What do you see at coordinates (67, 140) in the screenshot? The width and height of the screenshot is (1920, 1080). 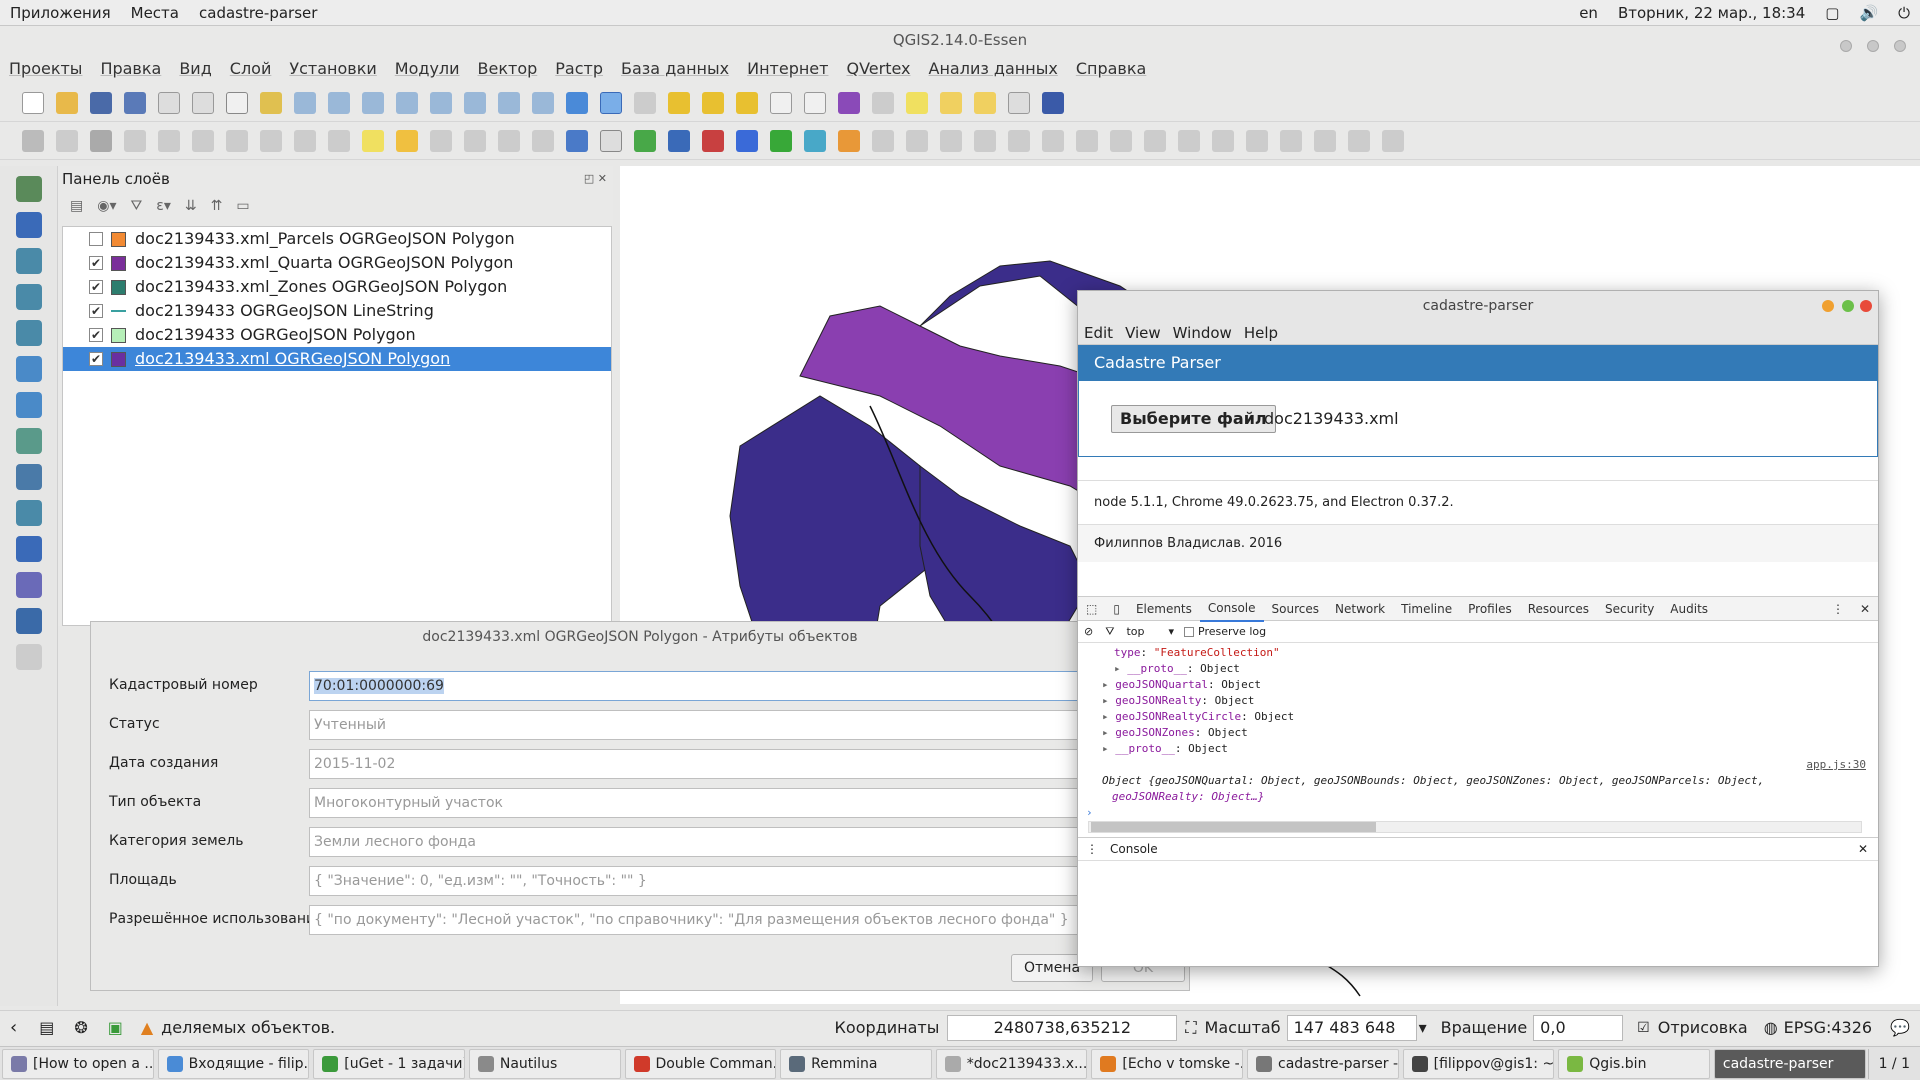 I see `toggle-editing-icon` at bounding box center [67, 140].